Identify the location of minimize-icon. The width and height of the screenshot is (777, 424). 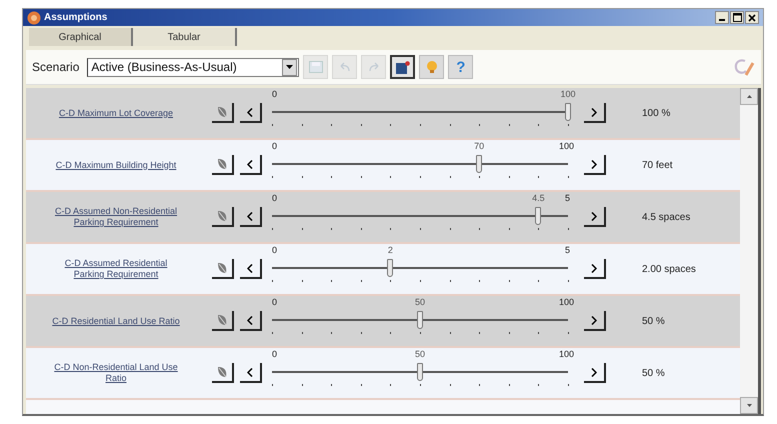
(722, 20).